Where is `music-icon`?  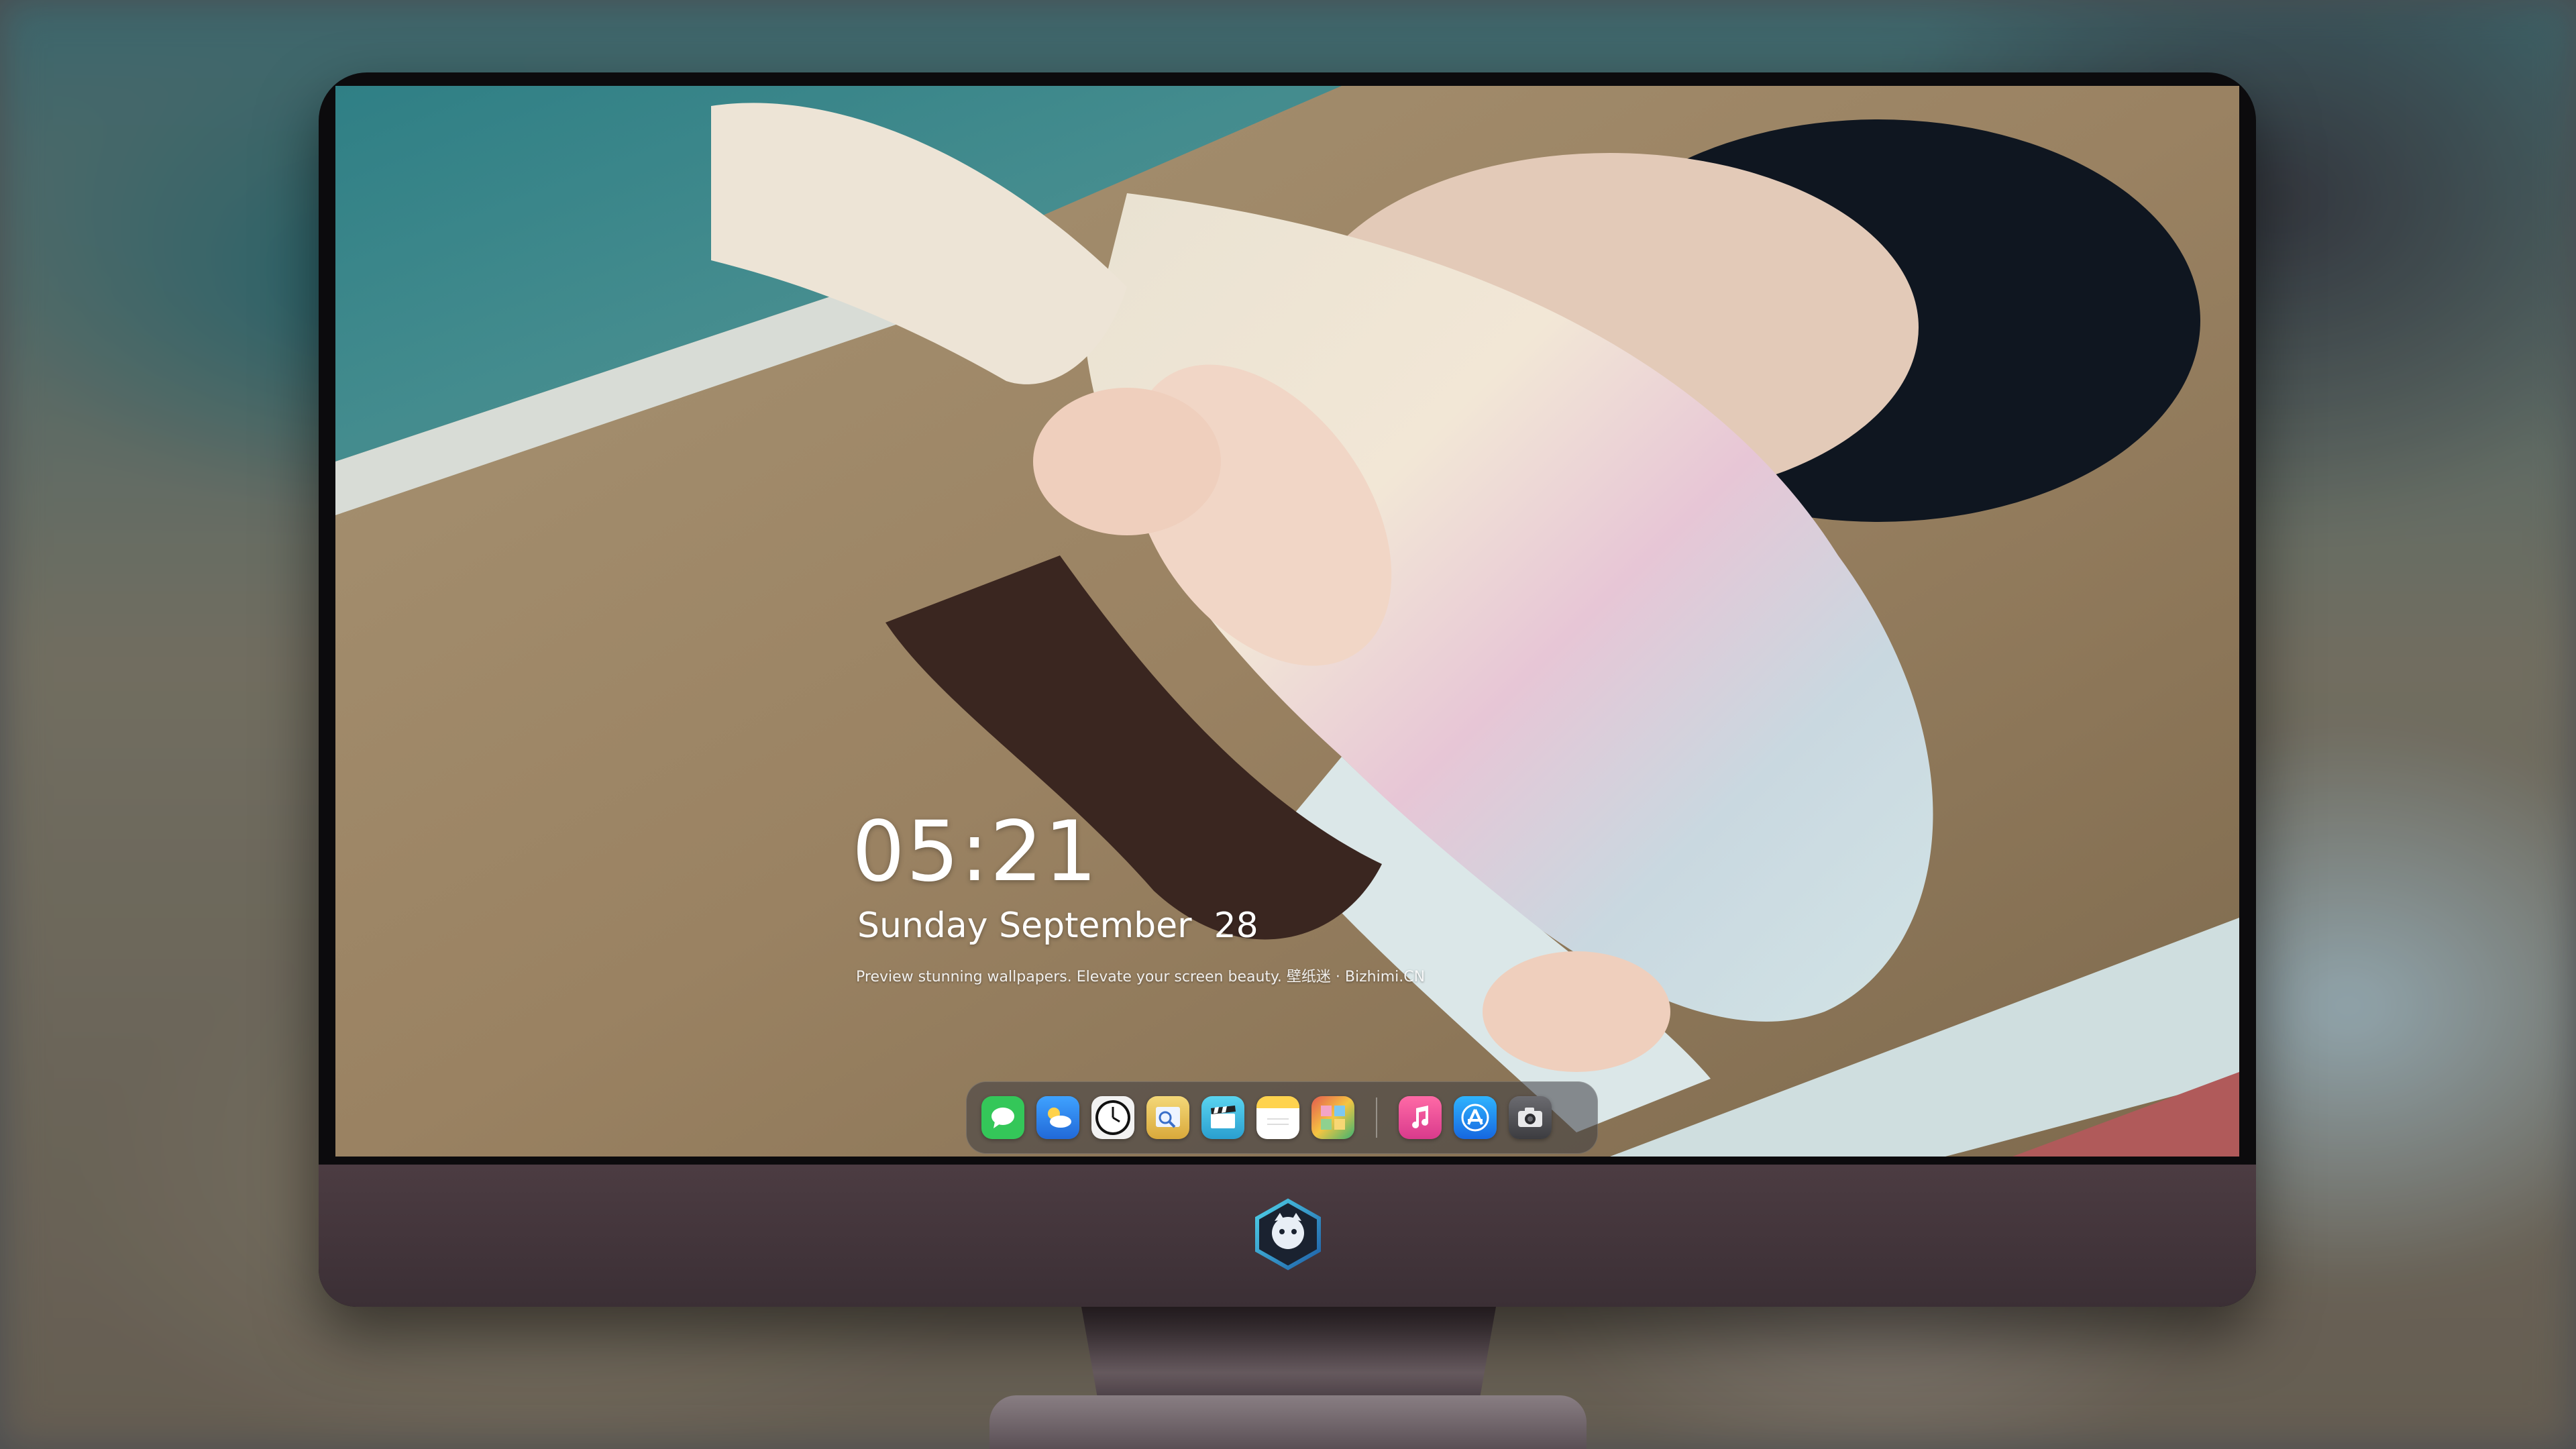
music-icon is located at coordinates (1420, 1117).